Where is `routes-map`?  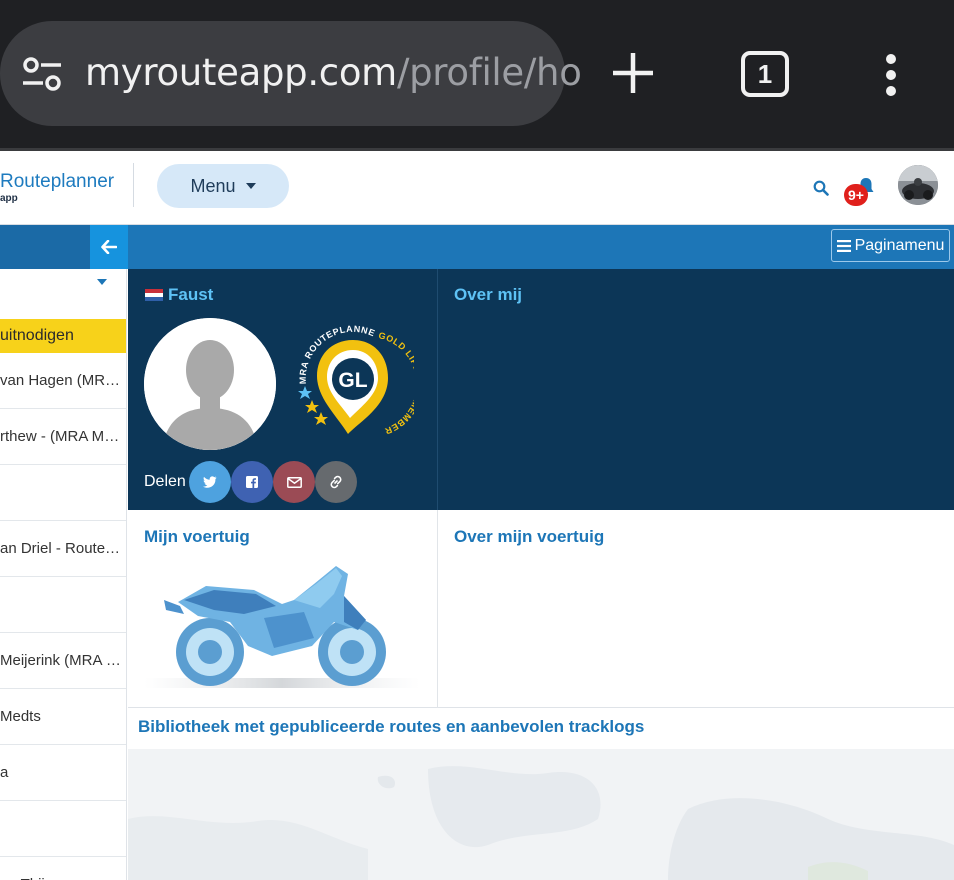
routes-map is located at coordinates (541, 814).